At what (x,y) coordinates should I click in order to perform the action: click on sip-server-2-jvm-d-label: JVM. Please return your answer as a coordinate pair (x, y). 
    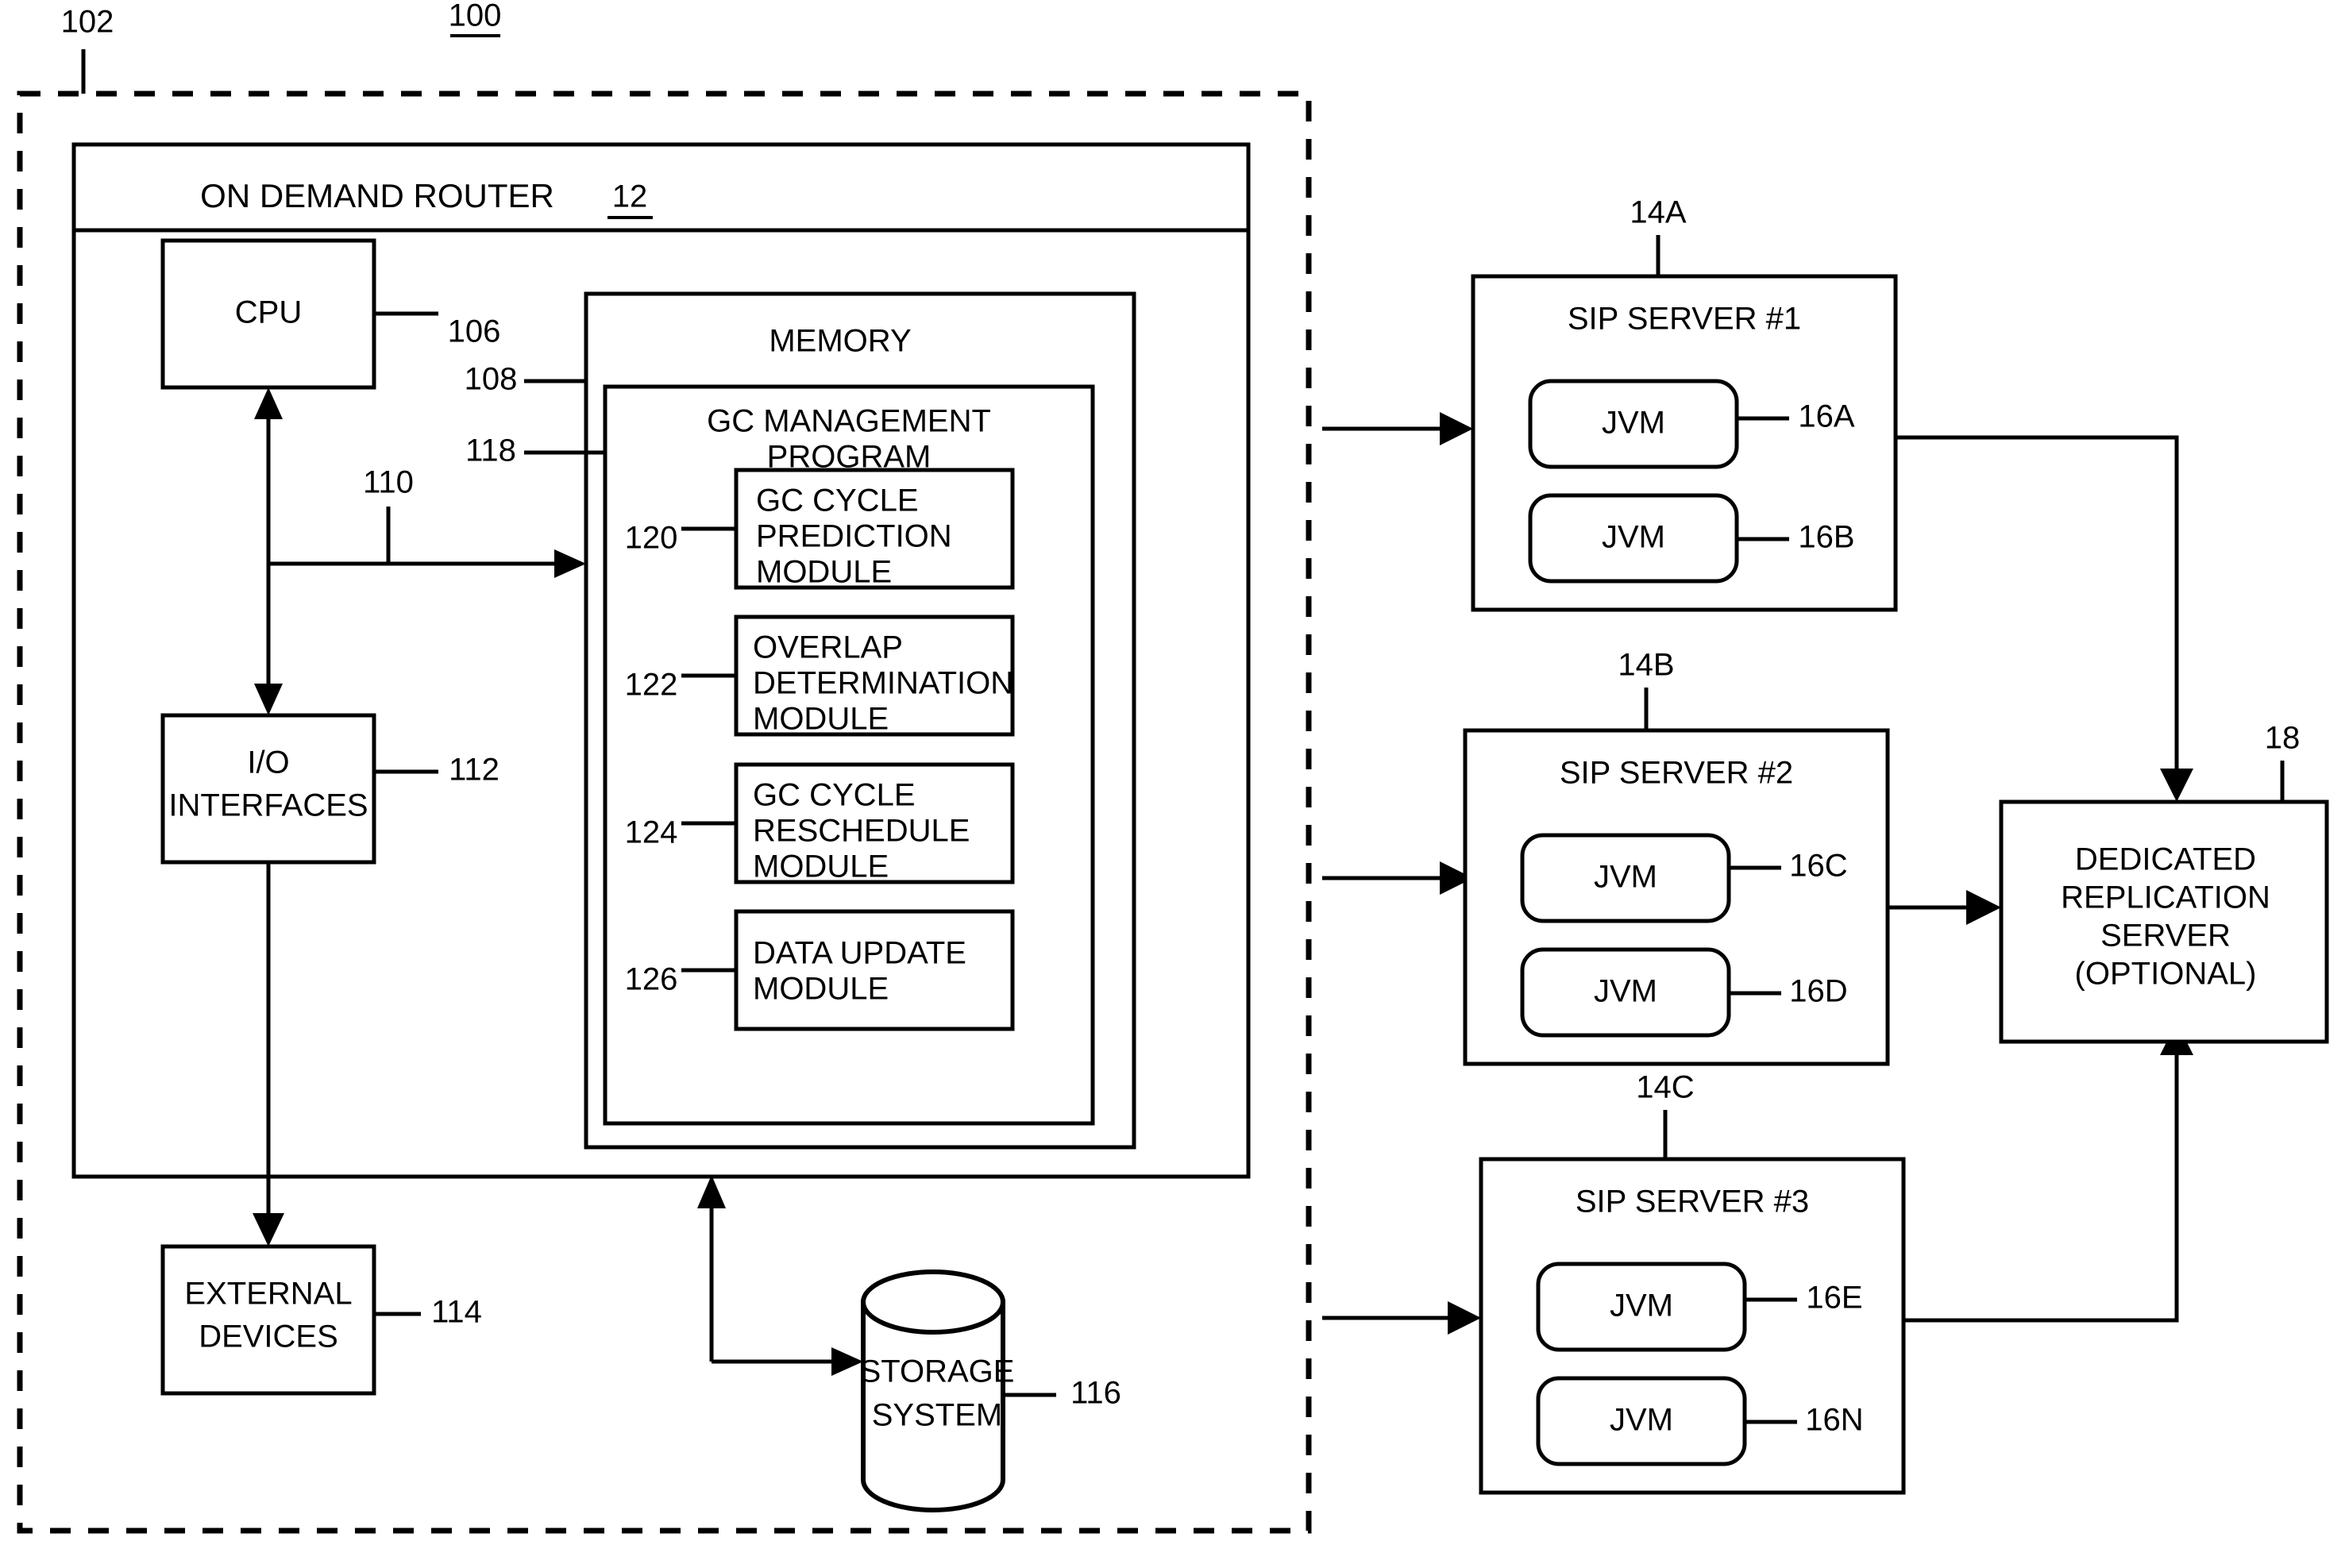
    Looking at the image, I should click on (1625, 992).